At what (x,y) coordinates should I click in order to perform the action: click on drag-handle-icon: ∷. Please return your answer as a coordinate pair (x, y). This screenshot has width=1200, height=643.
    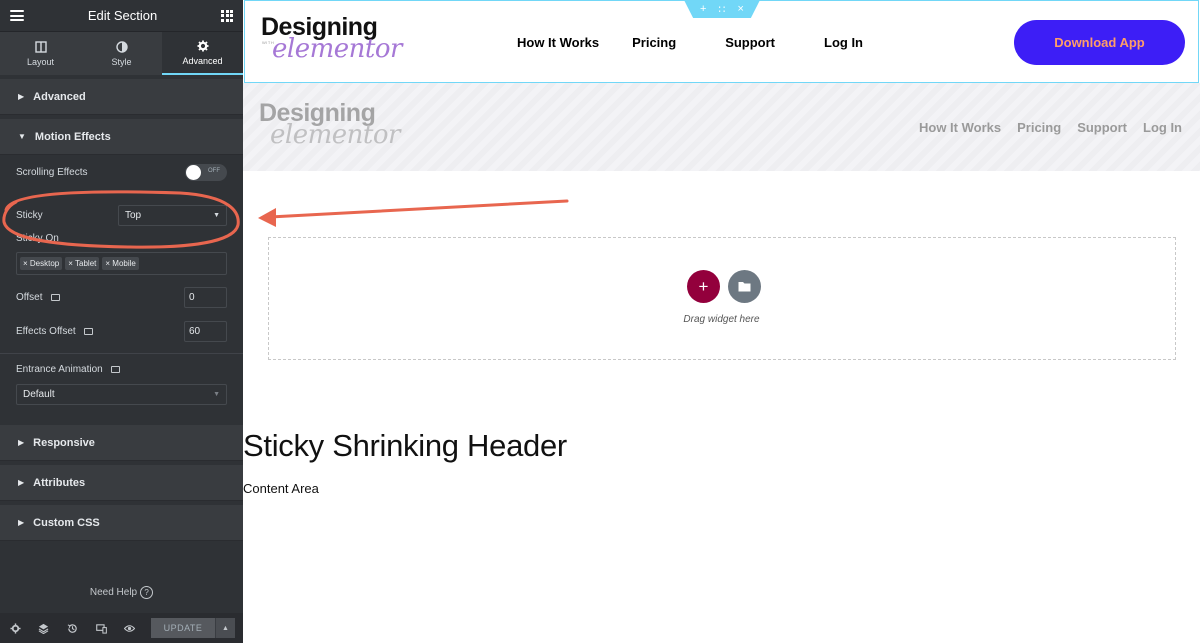
    Looking at the image, I should click on (721, 9).